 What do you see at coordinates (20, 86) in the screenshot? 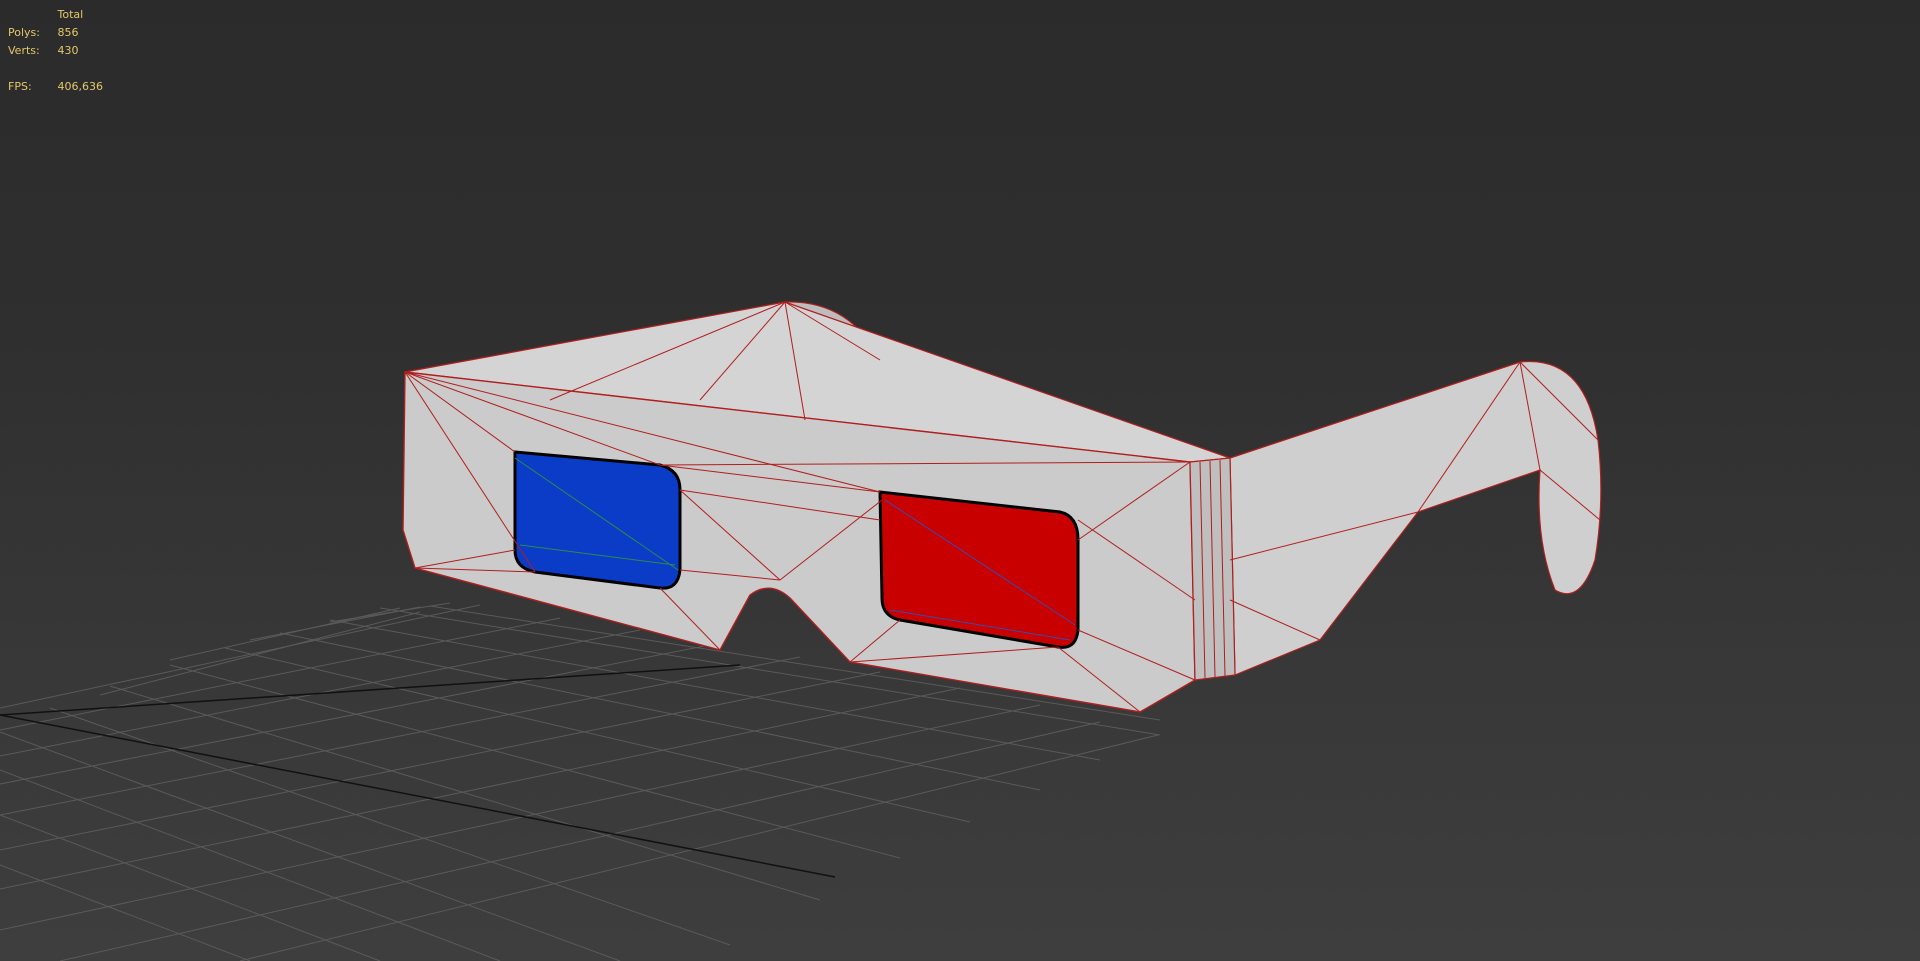
I see `fps-label: FPS:` at bounding box center [20, 86].